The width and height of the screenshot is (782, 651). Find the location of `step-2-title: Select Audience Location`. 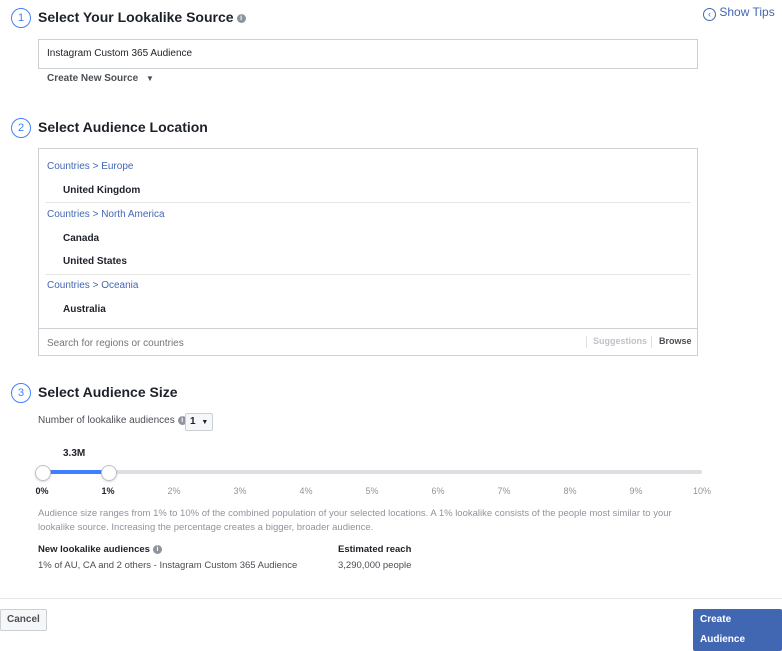

step-2-title: Select Audience Location is located at coordinates (123, 127).